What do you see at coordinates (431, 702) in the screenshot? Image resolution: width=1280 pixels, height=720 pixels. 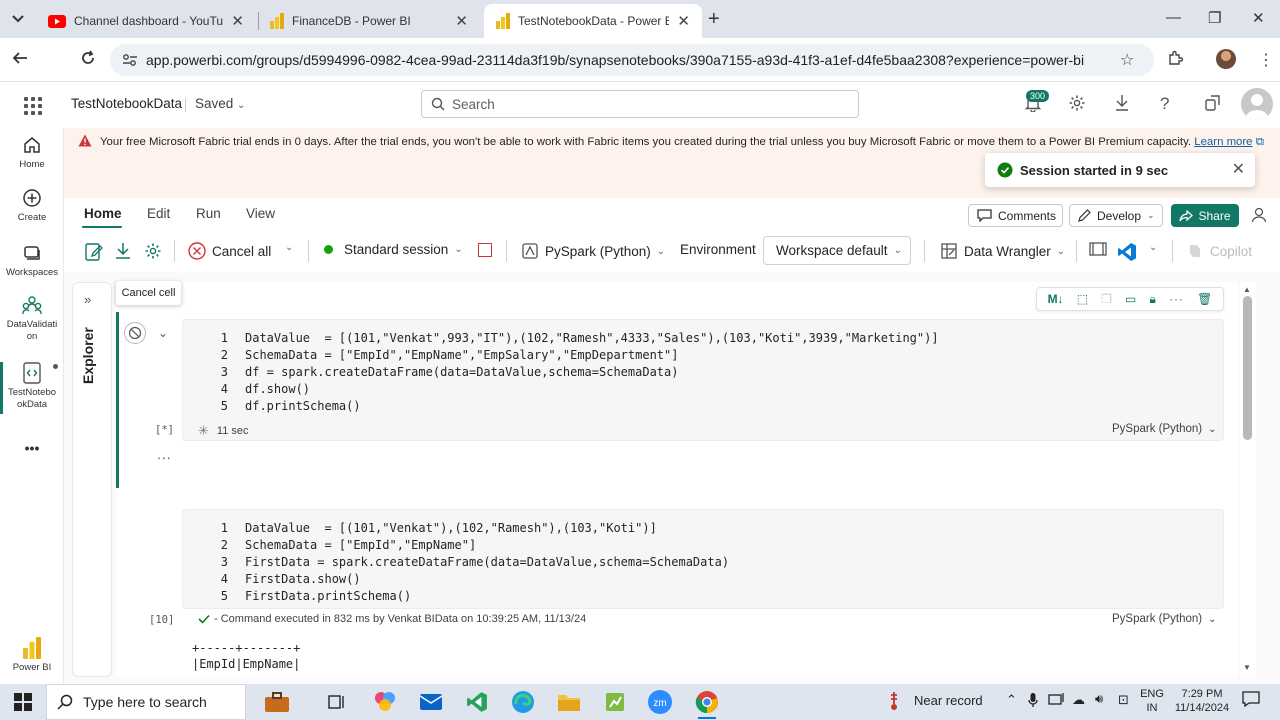 I see `mail-icon` at bounding box center [431, 702].